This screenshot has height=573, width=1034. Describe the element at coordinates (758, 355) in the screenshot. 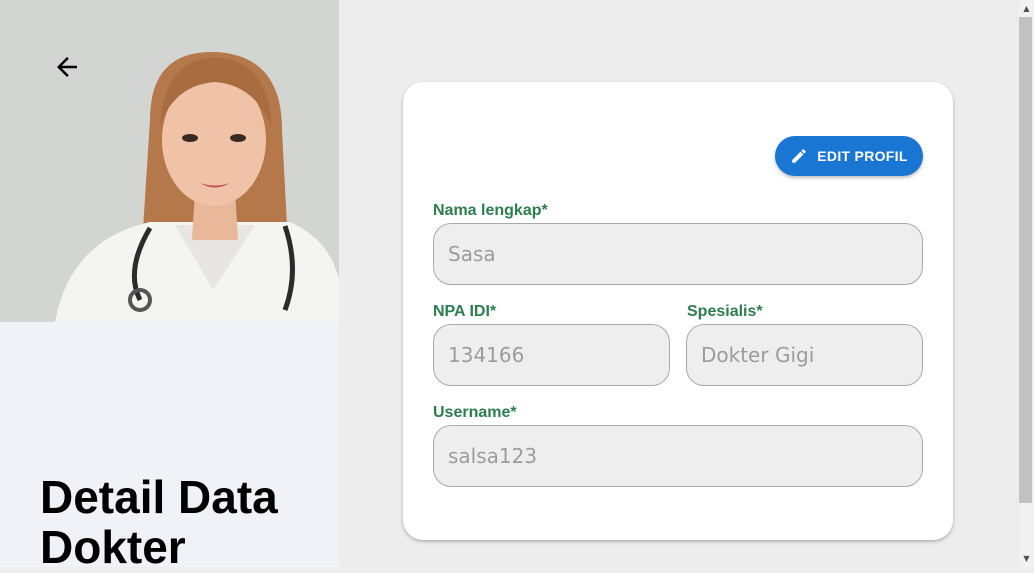

I see `spesialis-value: Dokter Gigi` at that location.